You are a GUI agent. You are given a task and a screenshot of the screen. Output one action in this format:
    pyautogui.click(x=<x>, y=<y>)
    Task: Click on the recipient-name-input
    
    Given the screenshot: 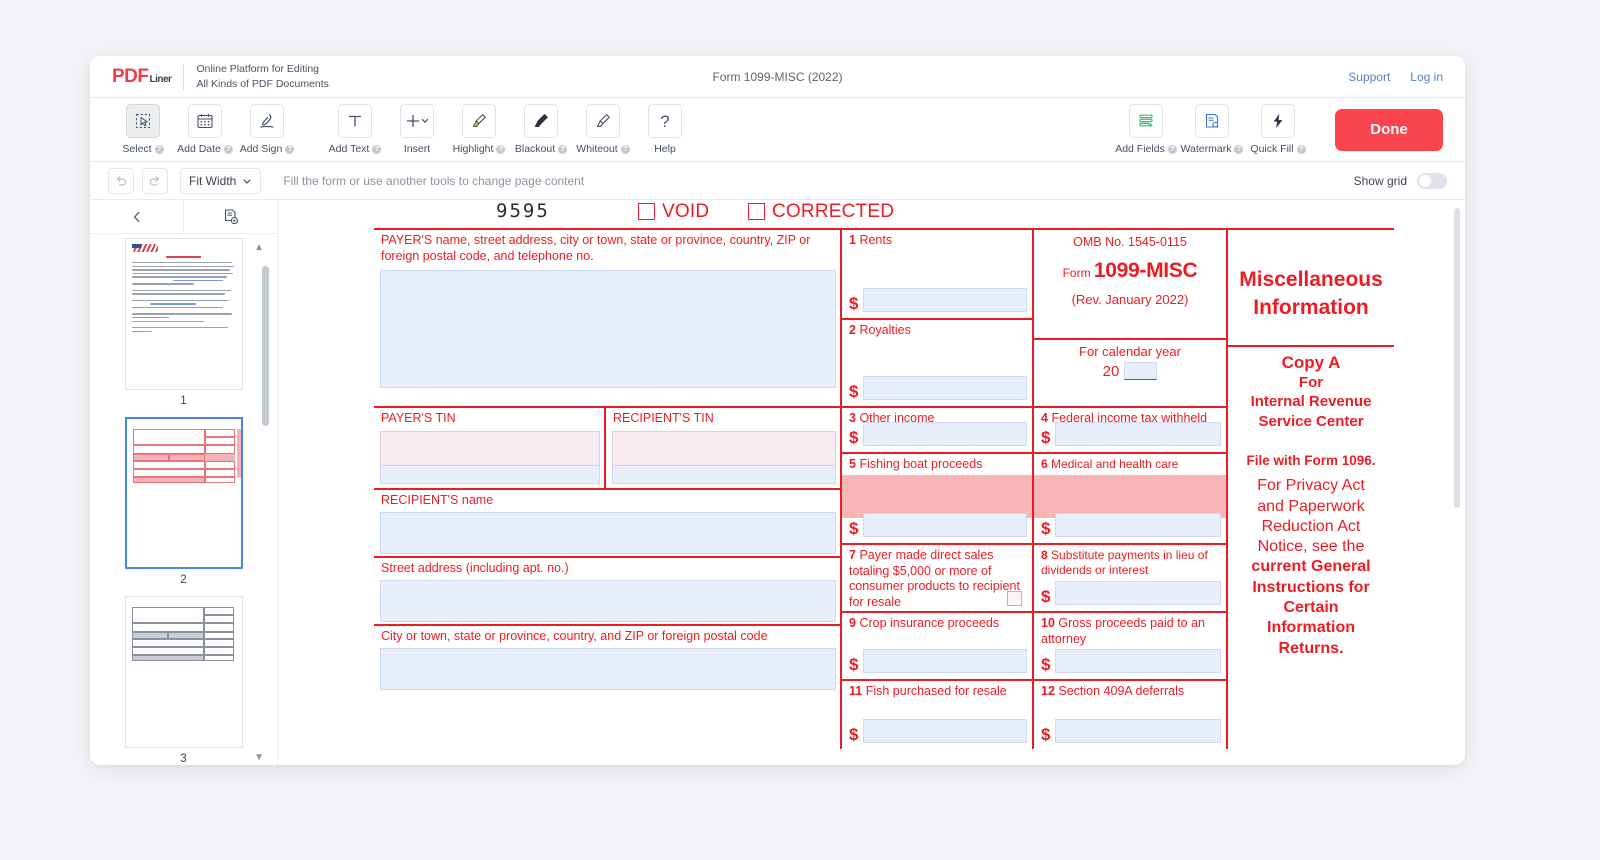 What is the action you would take?
    pyautogui.click(x=608, y=532)
    